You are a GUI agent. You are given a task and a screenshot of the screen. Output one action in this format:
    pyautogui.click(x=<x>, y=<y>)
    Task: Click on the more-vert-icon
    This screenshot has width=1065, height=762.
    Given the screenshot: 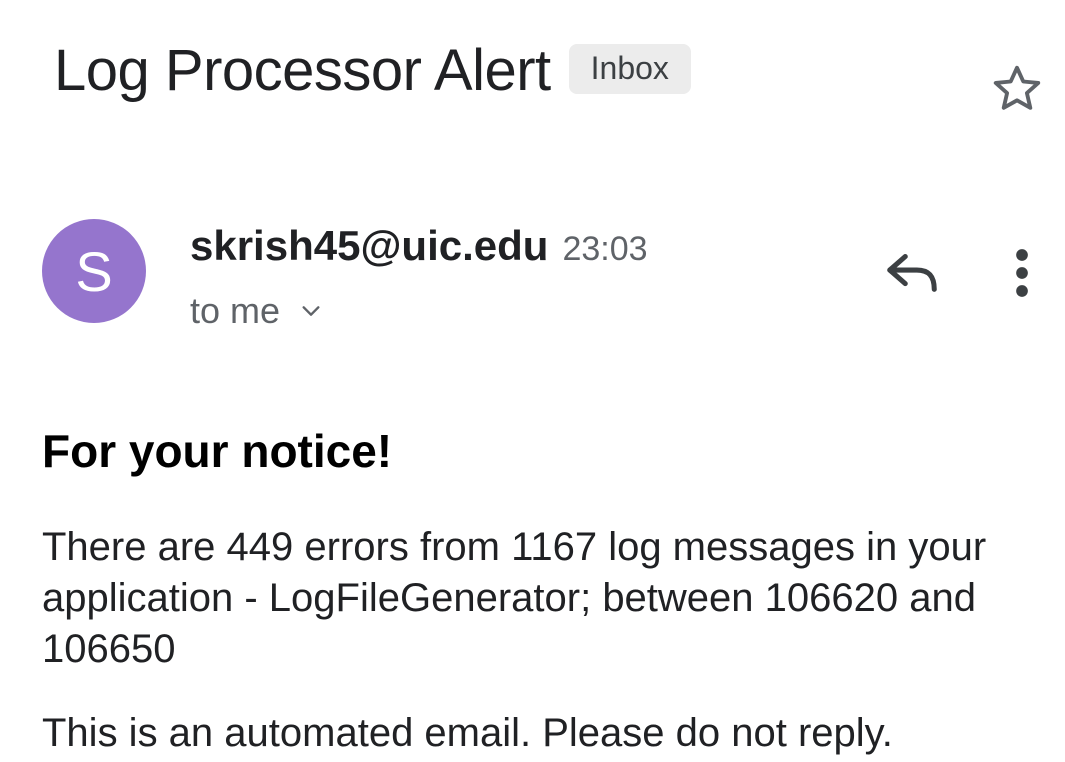 What is the action you would take?
    pyautogui.click(x=1022, y=273)
    